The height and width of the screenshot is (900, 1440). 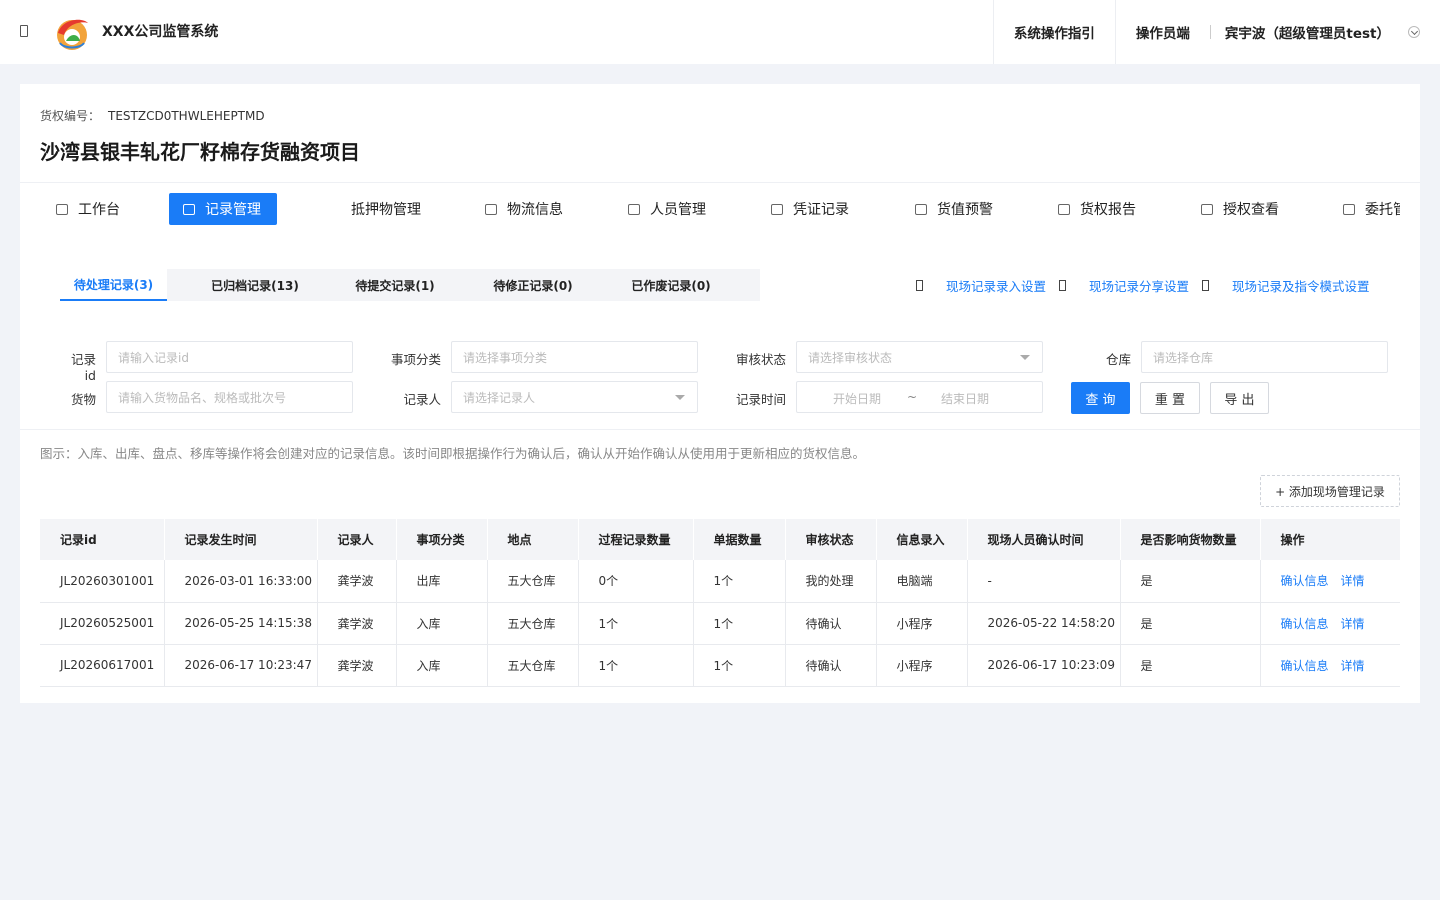 I want to click on module-tab-label: 抵押物管理, so click(x=386, y=210).